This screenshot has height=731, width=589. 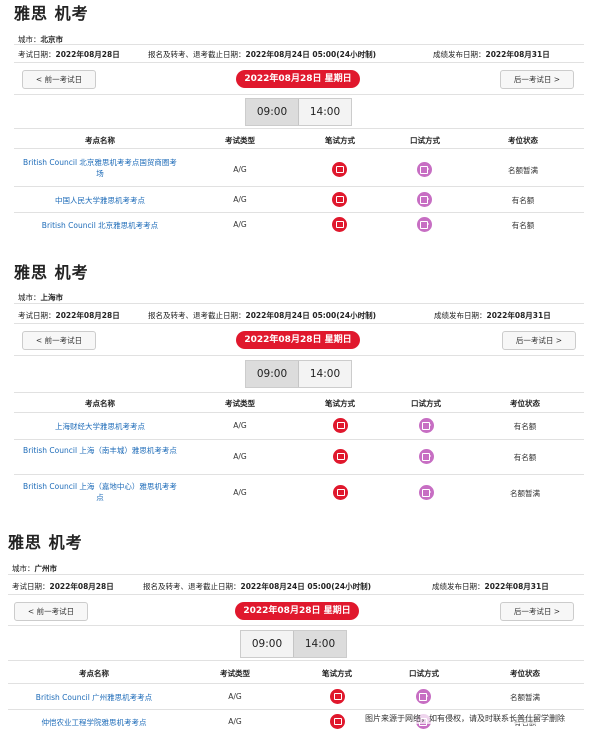 I want to click on venue-link: 上海财经大学雅思机考考点, so click(x=100, y=426).